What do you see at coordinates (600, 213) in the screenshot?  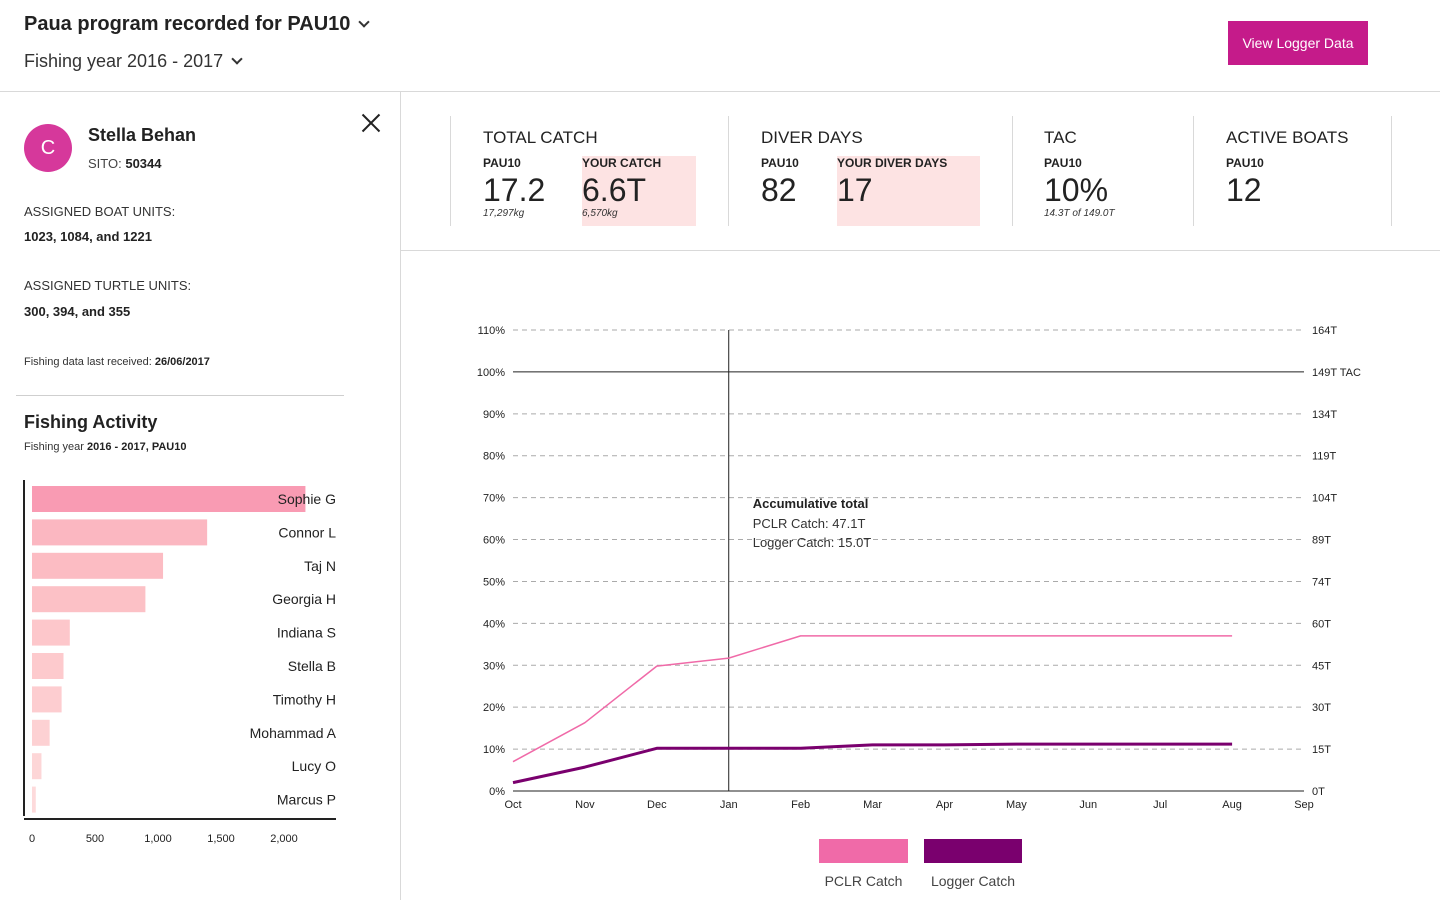 I see `stat-your-note: 6,570kg` at bounding box center [600, 213].